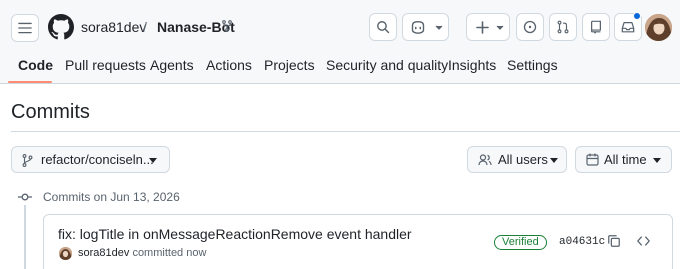  What do you see at coordinates (227, 26) in the screenshot?
I see `fork-icon` at bounding box center [227, 26].